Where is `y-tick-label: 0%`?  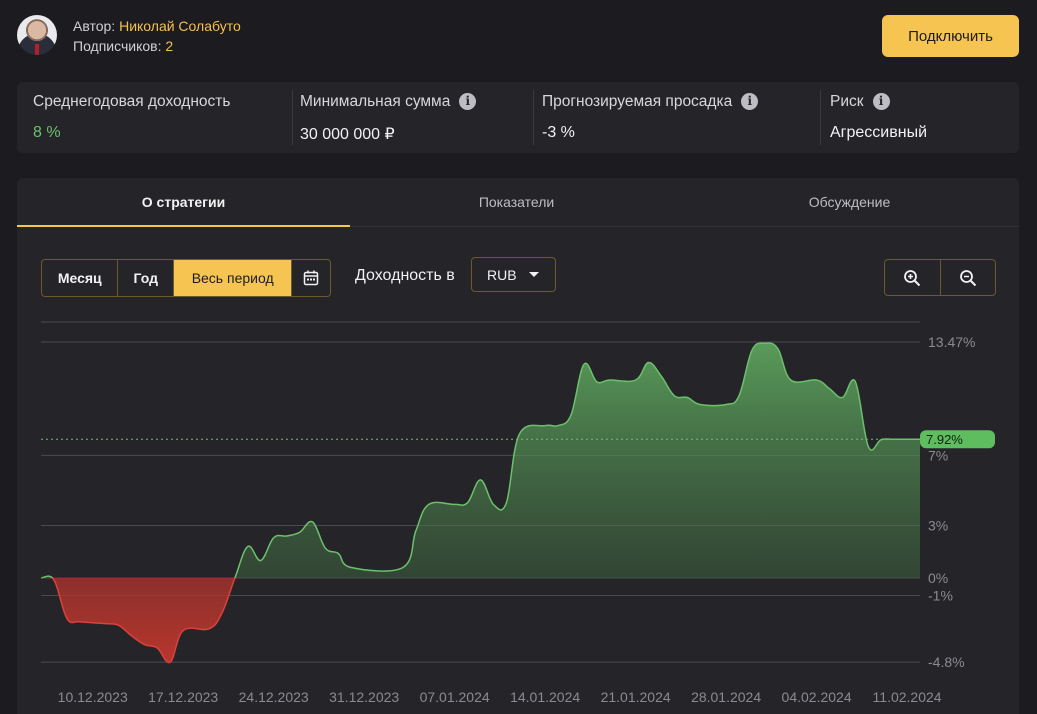
y-tick-label: 0% is located at coordinates (938, 578).